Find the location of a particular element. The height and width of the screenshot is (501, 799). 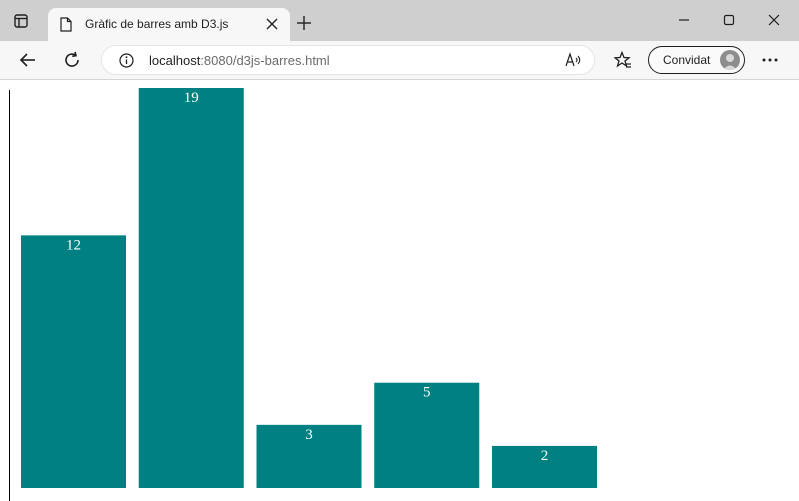

more-options-icon is located at coordinates (770, 60).